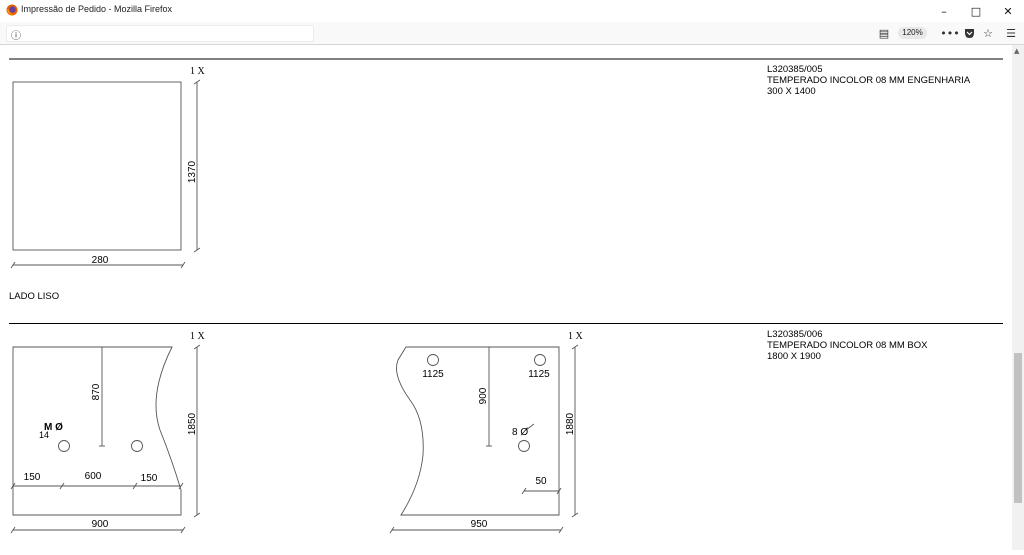 The height and width of the screenshot is (555, 1024). I want to click on vertical-scrollbar: ▲, so click(1018, 297).